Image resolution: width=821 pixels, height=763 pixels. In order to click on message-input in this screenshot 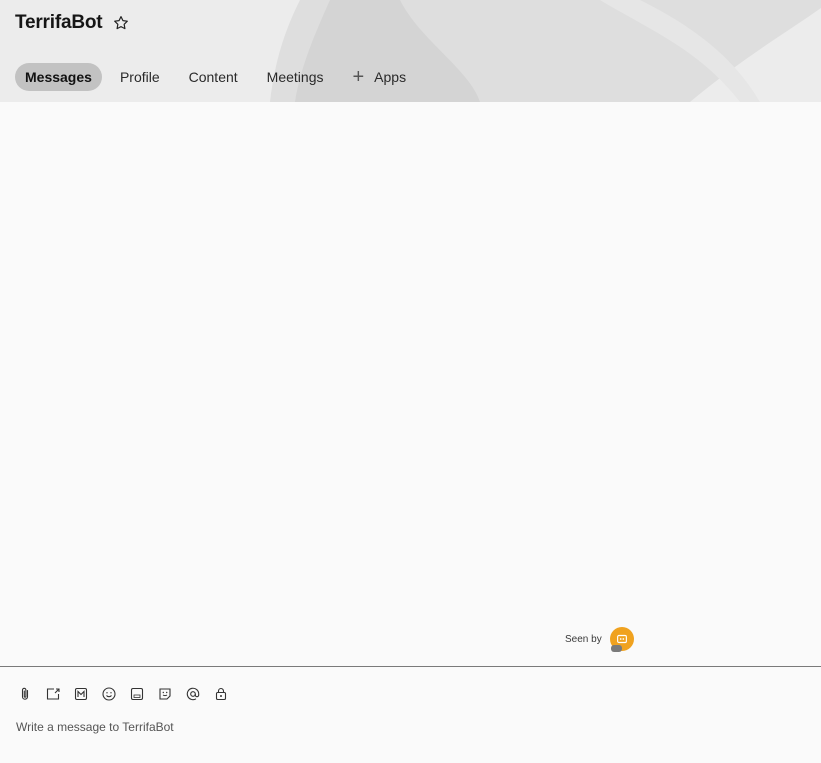, I will do `click(406, 727)`.